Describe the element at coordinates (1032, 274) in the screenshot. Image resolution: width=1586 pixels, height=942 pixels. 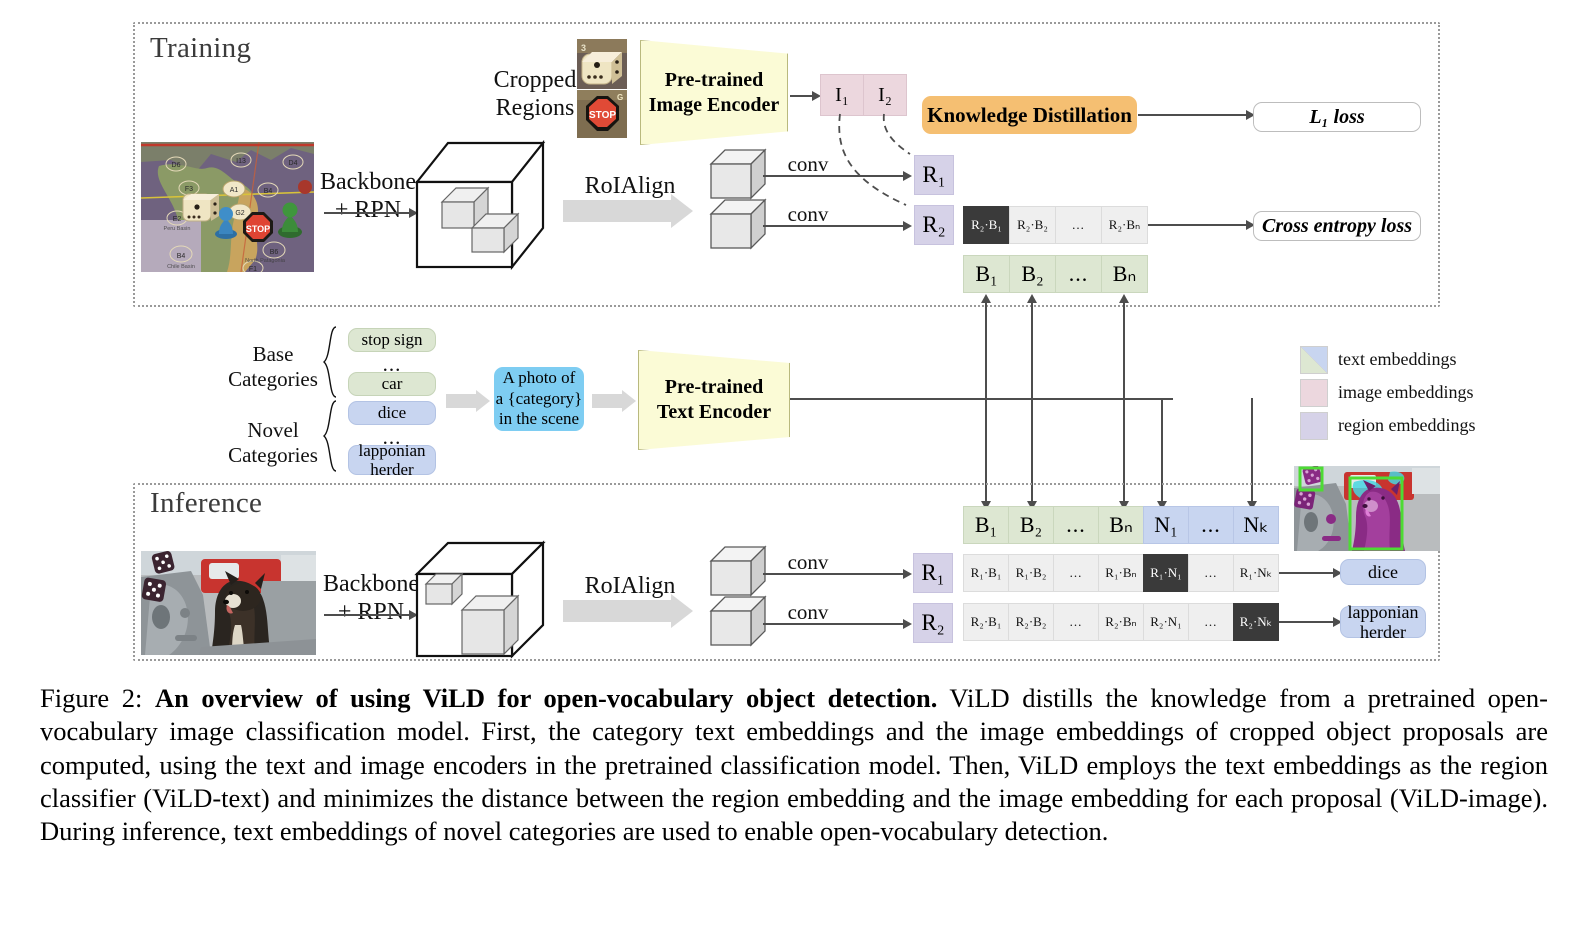
I see `training-base-embedding-1: B₂` at that location.